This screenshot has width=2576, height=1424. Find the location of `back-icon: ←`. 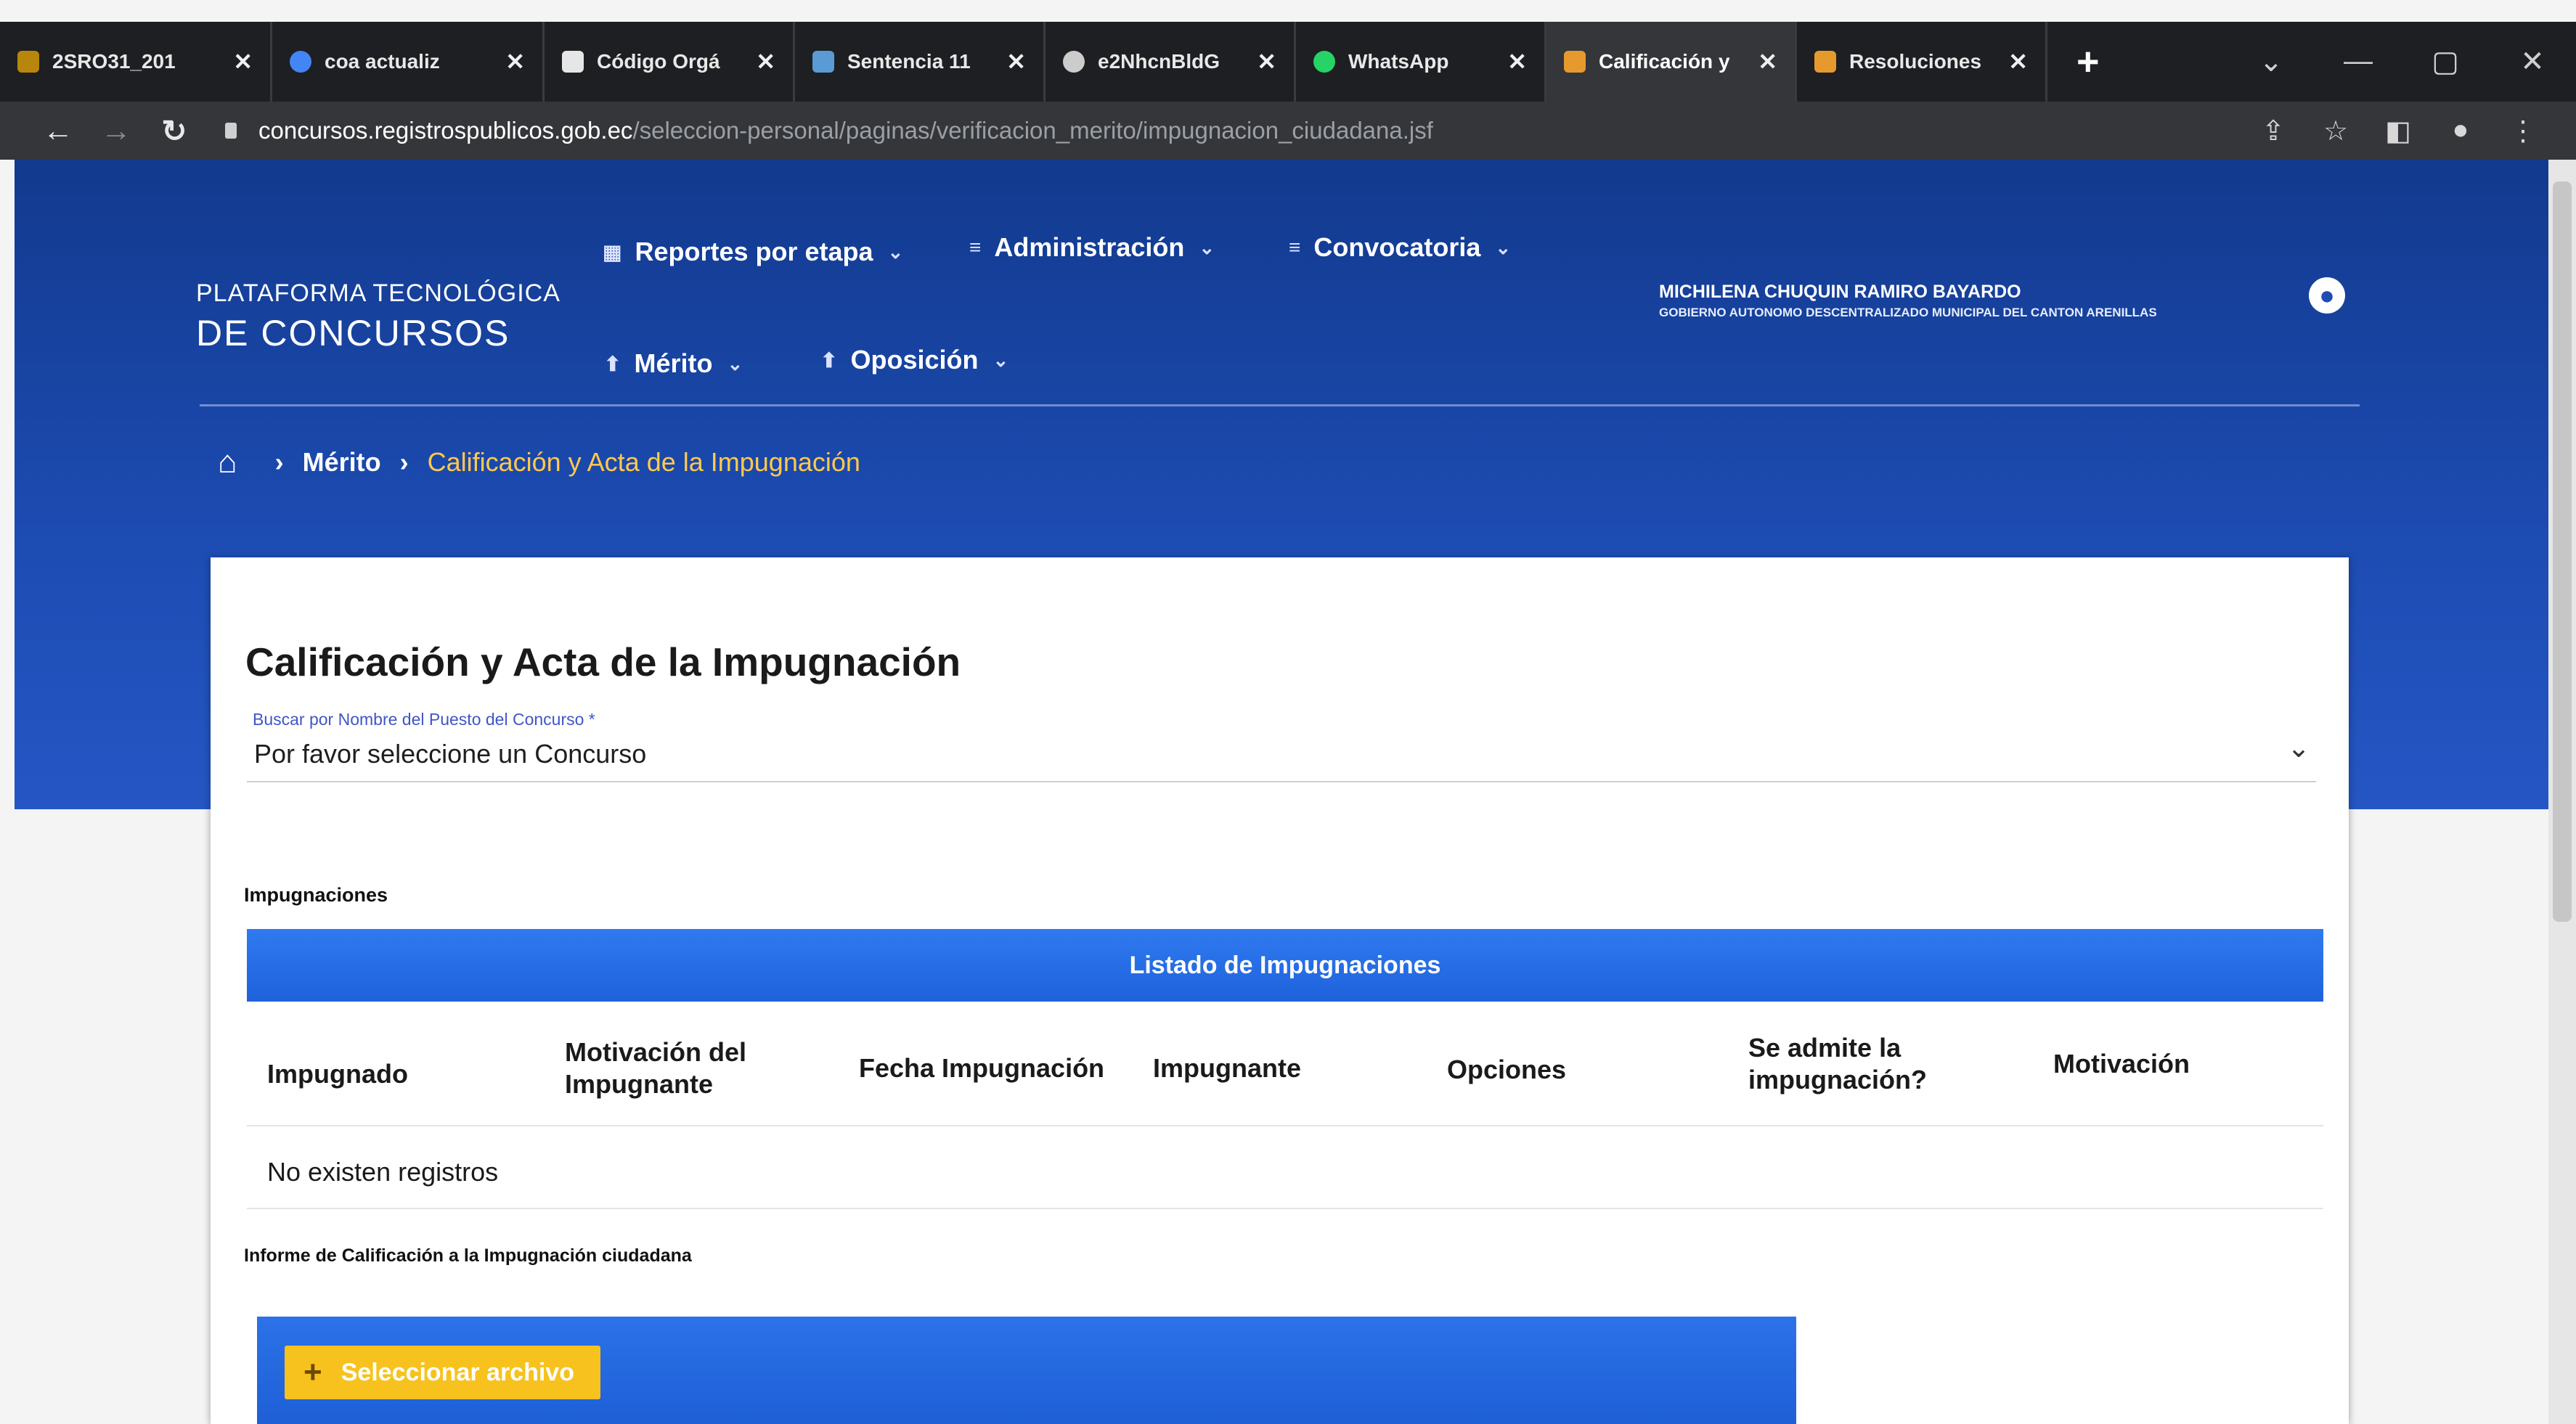

back-icon: ← is located at coordinates (58, 131).